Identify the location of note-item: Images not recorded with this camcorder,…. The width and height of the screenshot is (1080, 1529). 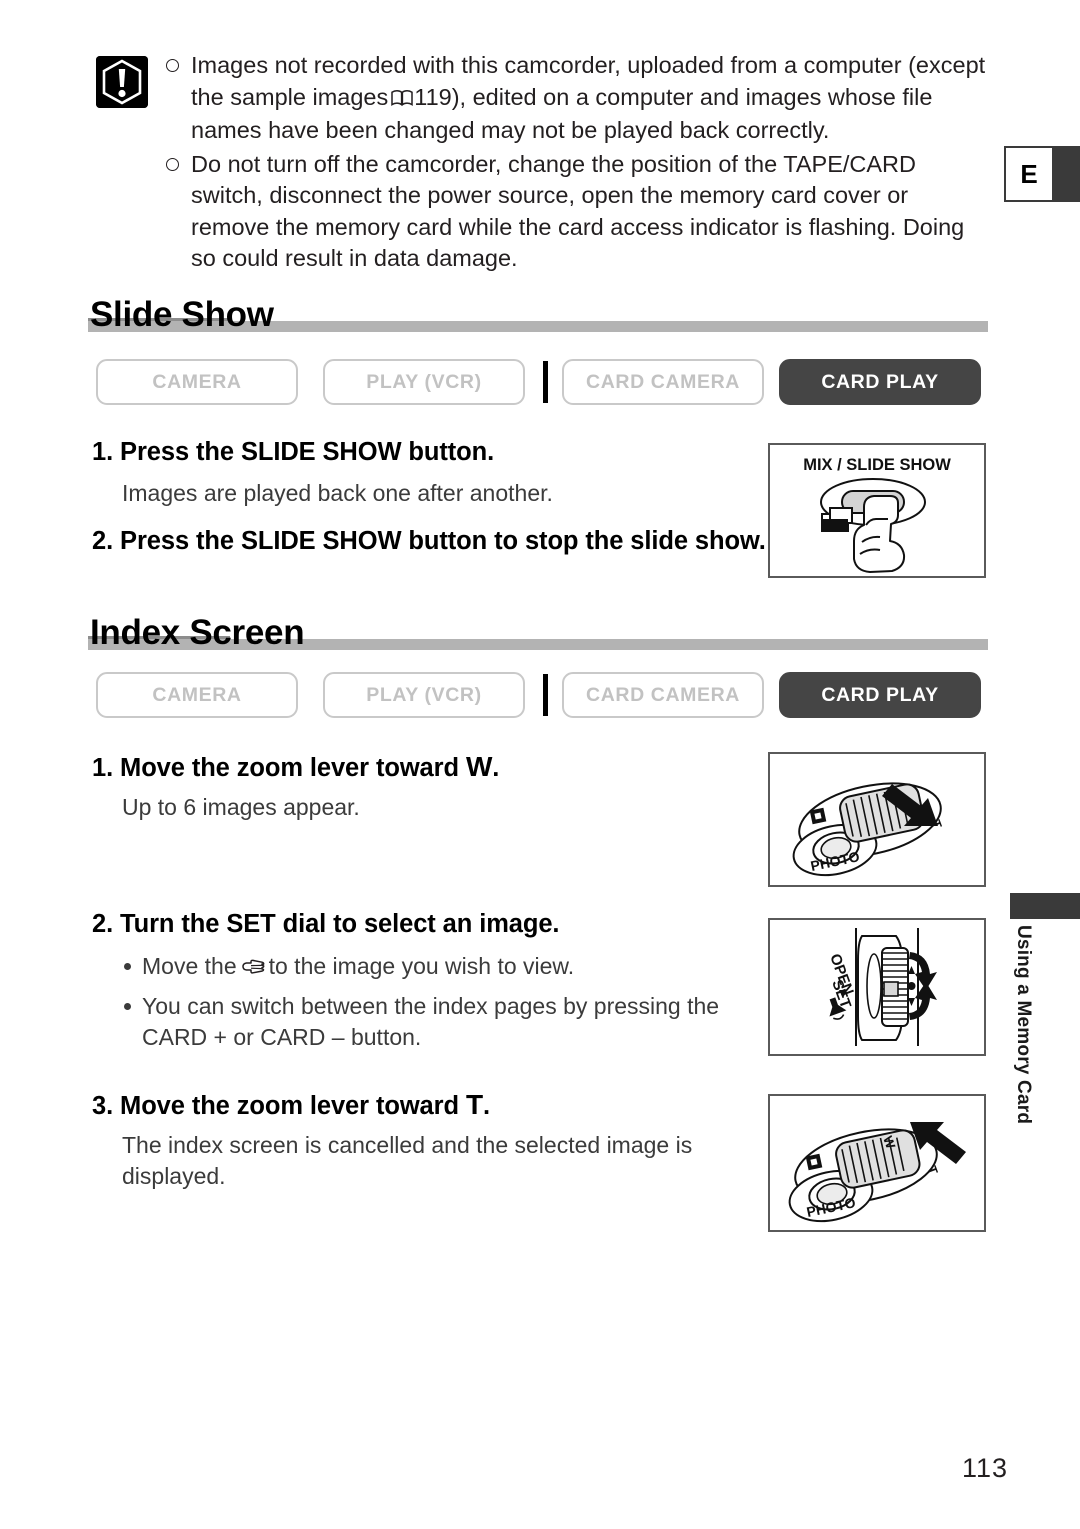
(575, 98).